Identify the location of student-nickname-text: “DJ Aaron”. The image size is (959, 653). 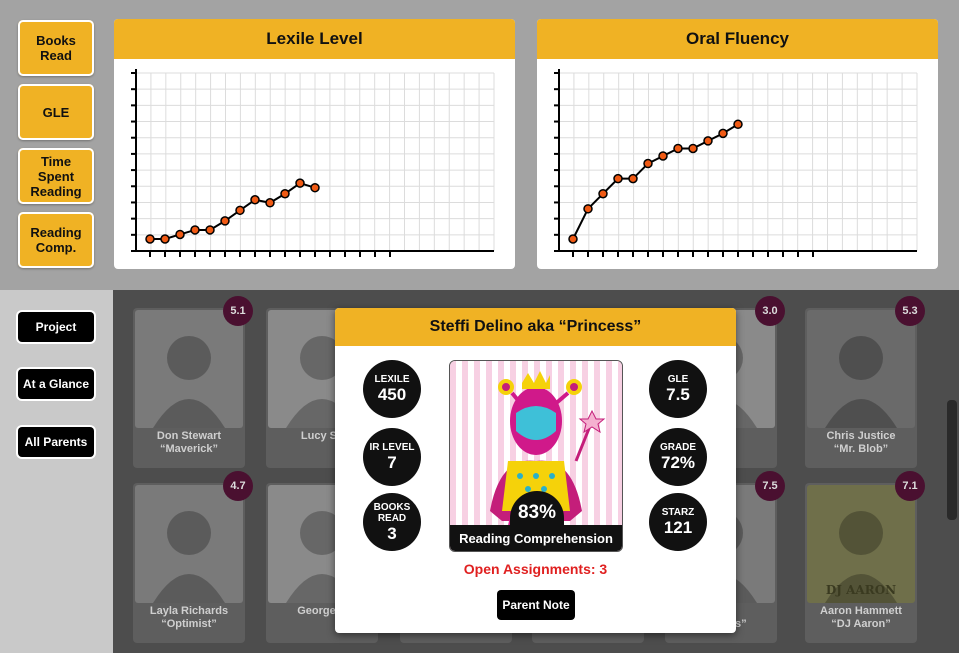
(861, 624).